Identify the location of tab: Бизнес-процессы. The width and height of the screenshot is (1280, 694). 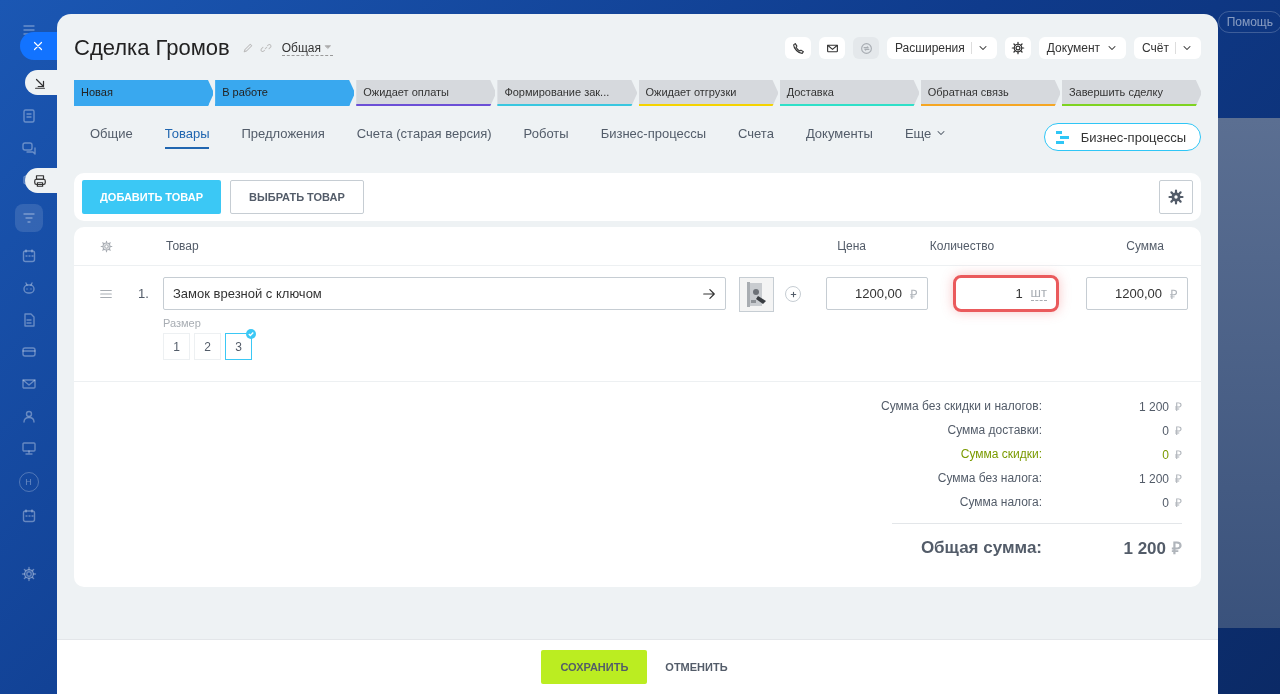
(653, 137).